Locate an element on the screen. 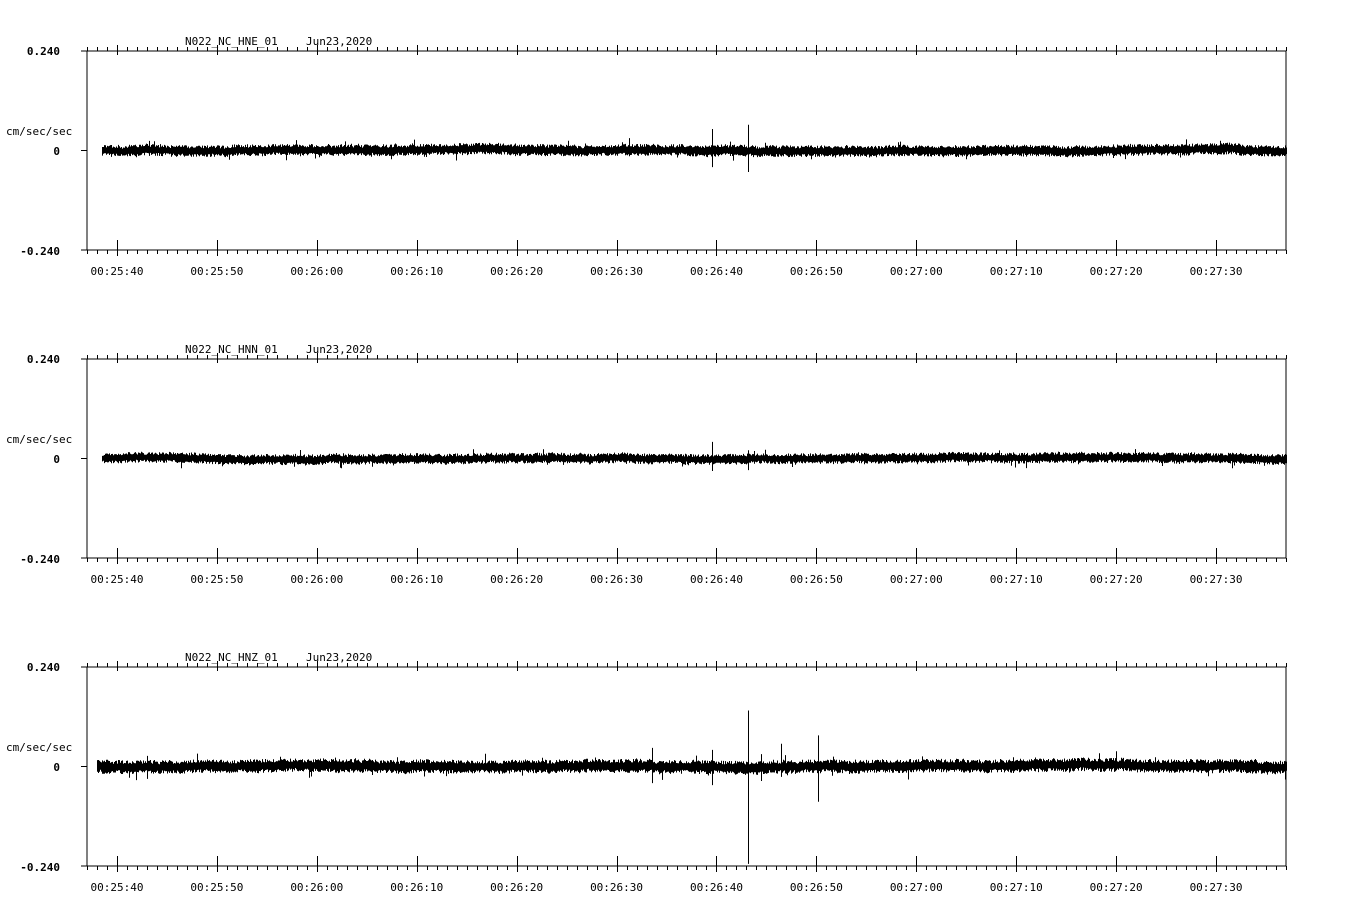 The height and width of the screenshot is (924, 1358). chart-title: N022_NC_HNE_01 is located at coordinates (231, 41).